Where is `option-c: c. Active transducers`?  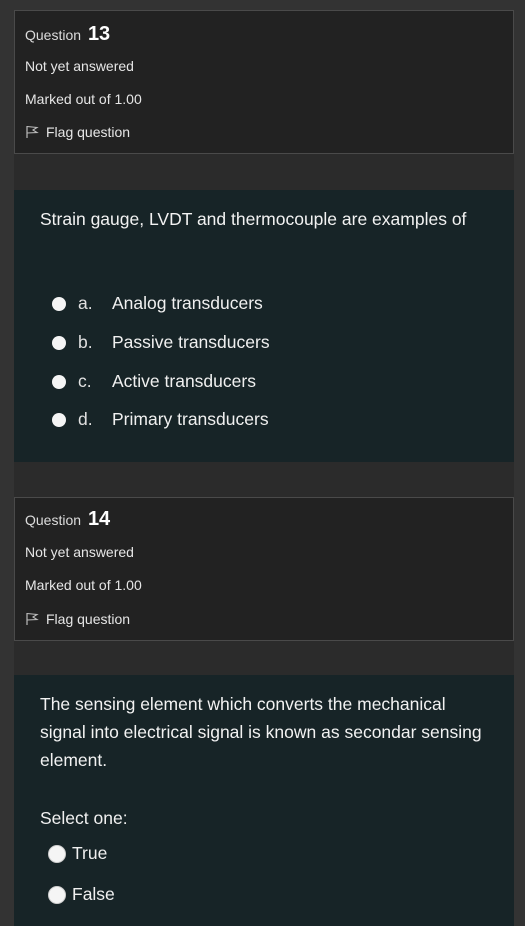
option-c: c. Active transducers is located at coordinates (154, 381).